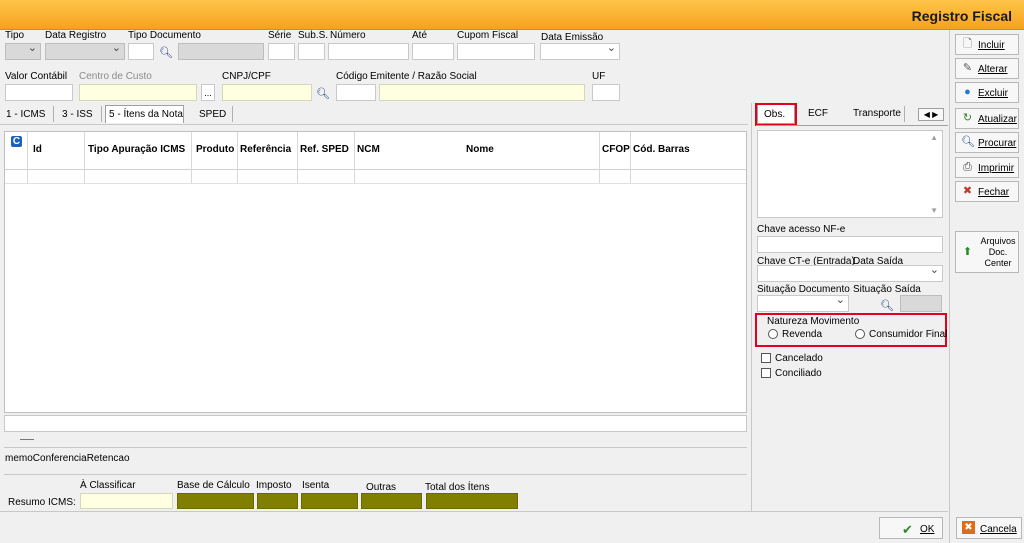 Image resolution: width=1024 pixels, height=543 pixels. Describe the element at coordinates (766, 358) in the screenshot. I see `cancelado-checkbox` at that location.